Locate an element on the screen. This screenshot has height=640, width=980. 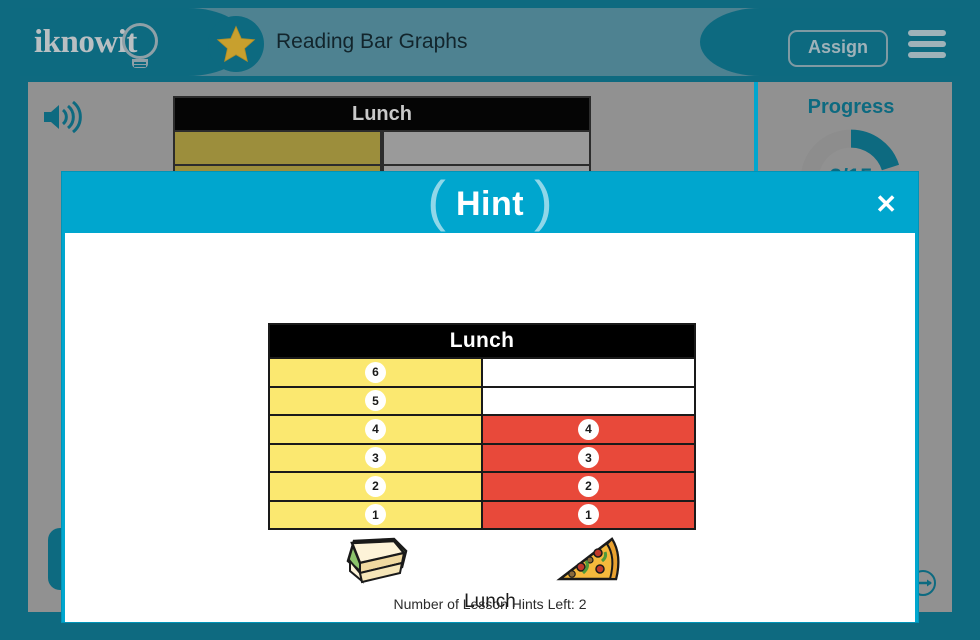
star-badge is located at coordinates (236, 44).